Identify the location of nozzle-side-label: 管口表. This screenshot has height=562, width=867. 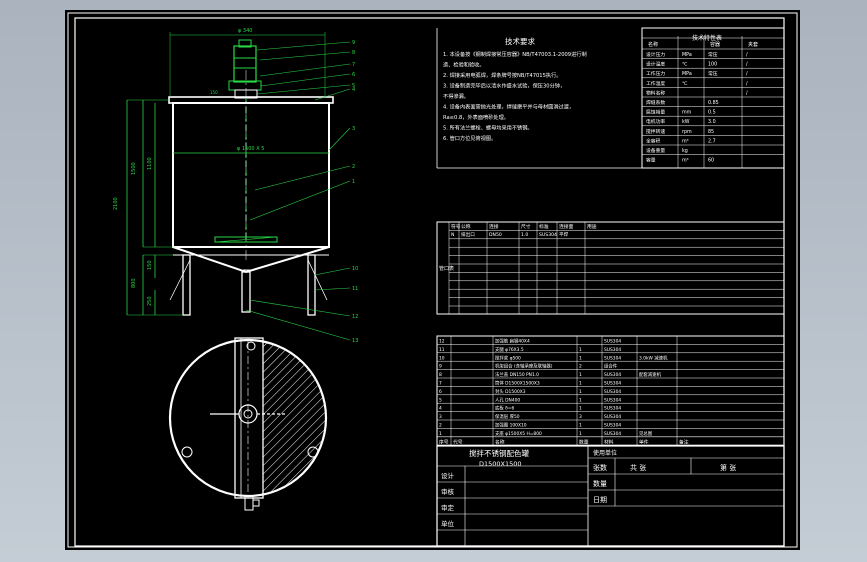
(446, 268).